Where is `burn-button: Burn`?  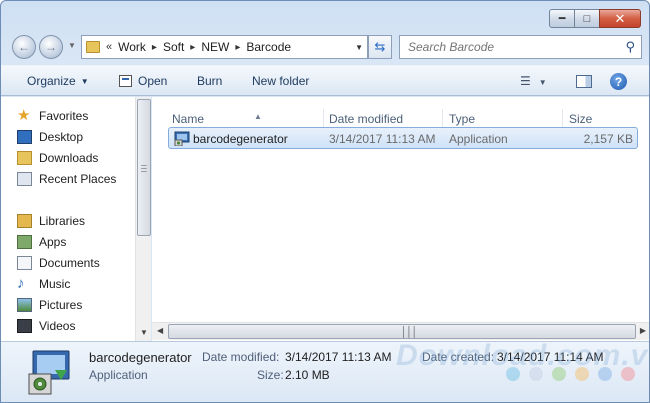
burn-button: Burn is located at coordinates (209, 81).